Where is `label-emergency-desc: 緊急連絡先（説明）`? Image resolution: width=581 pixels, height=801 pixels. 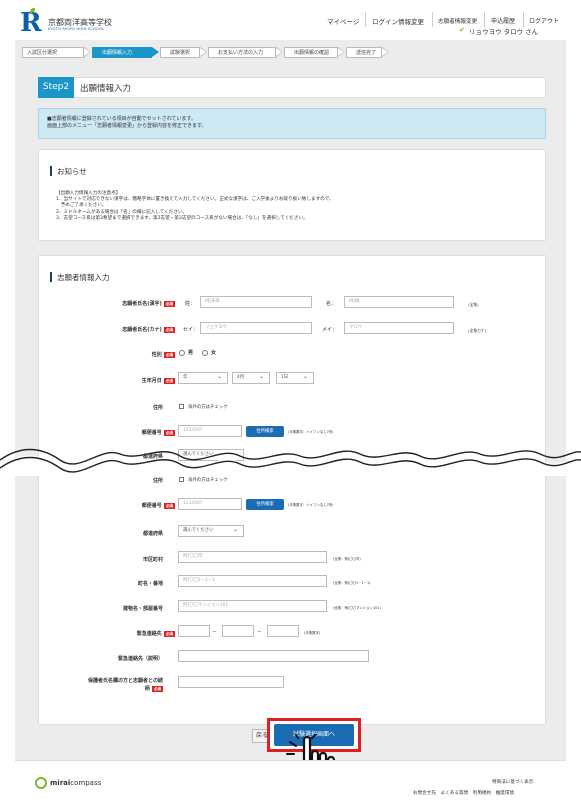 label-emergency-desc: 緊急連絡先（説明） is located at coordinates (140, 659).